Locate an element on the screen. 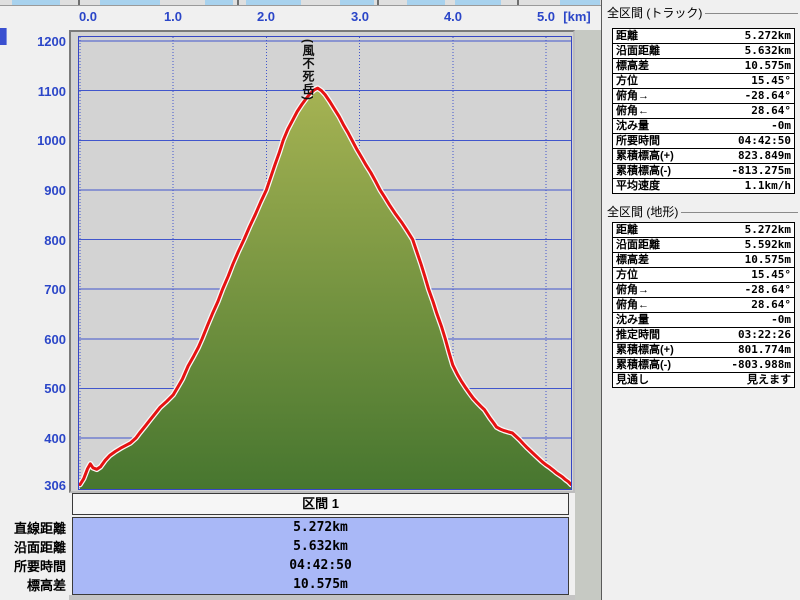  terrain-group-title-text: 全区間 (地形) is located at coordinates (643, 212).